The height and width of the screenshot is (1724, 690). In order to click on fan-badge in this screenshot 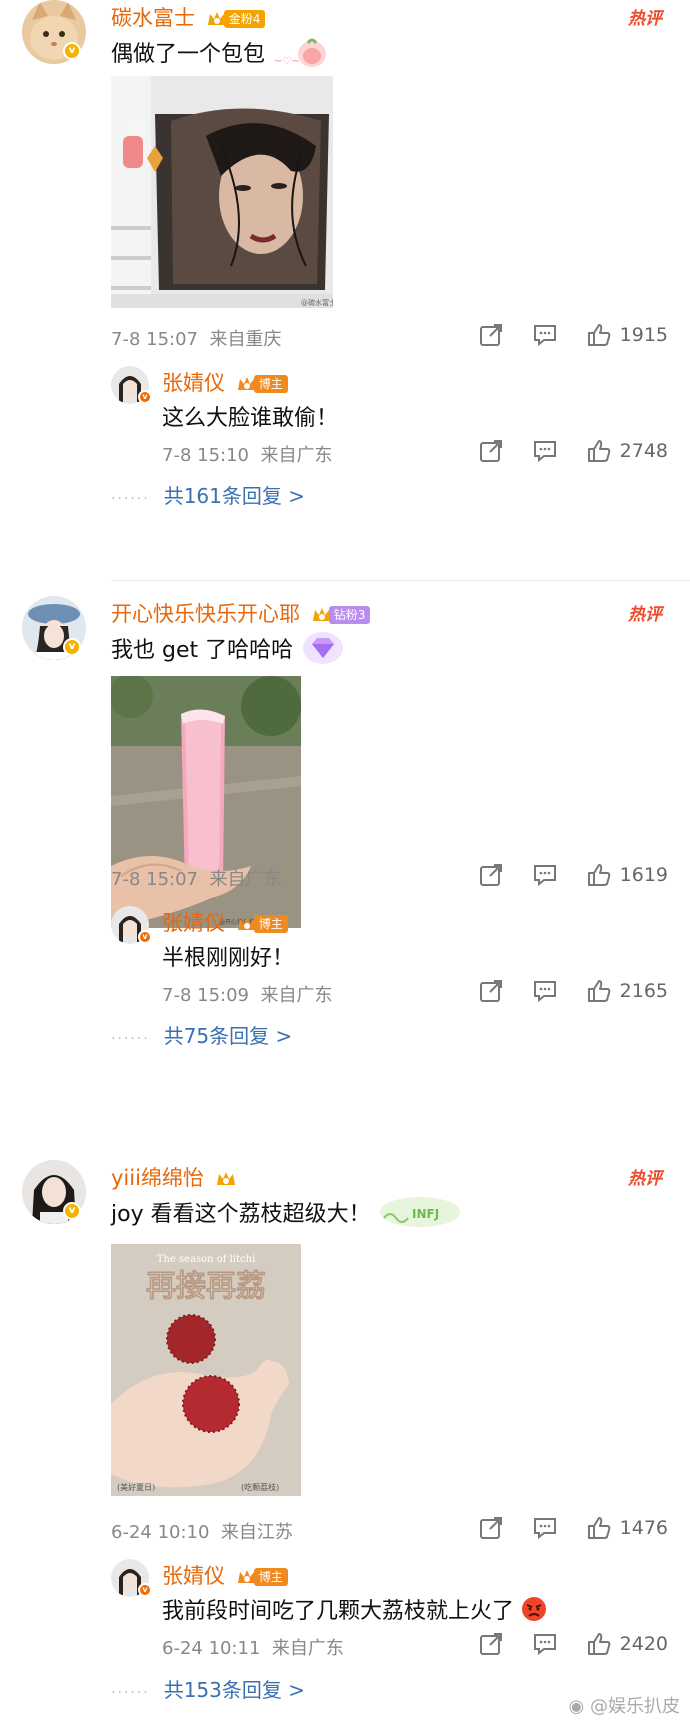, I will do `click(226, 1179)`.